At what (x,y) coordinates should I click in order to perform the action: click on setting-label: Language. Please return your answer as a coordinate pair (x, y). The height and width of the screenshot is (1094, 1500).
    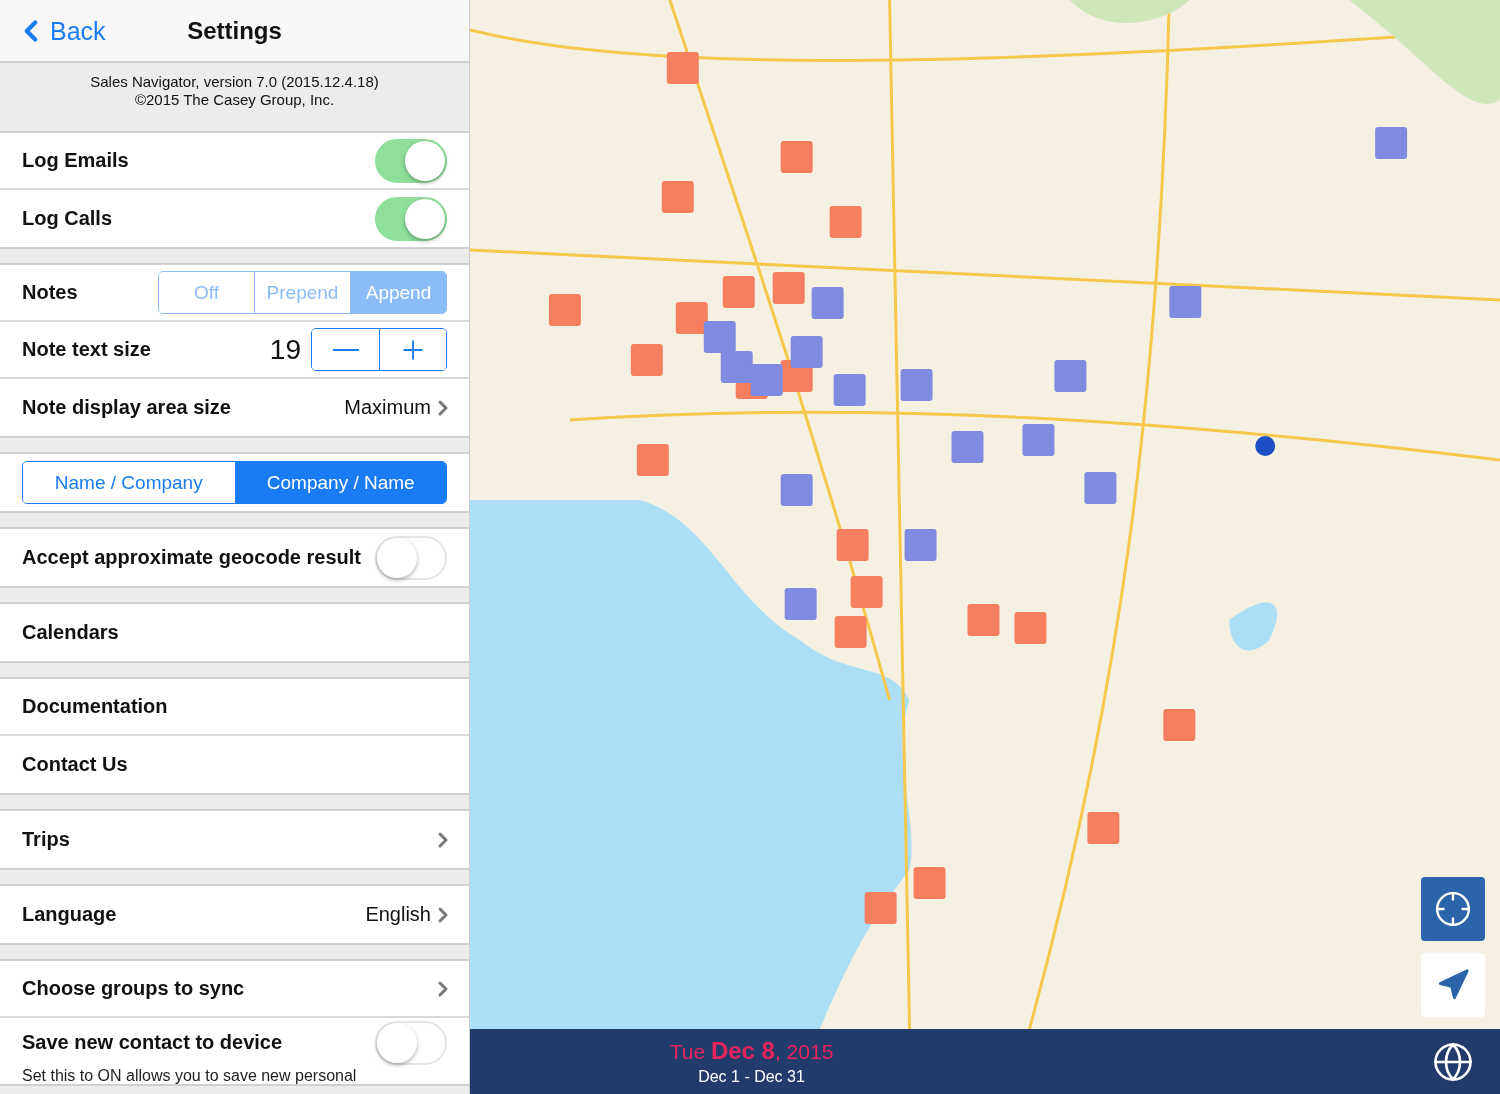
    Looking at the image, I should click on (70, 914).